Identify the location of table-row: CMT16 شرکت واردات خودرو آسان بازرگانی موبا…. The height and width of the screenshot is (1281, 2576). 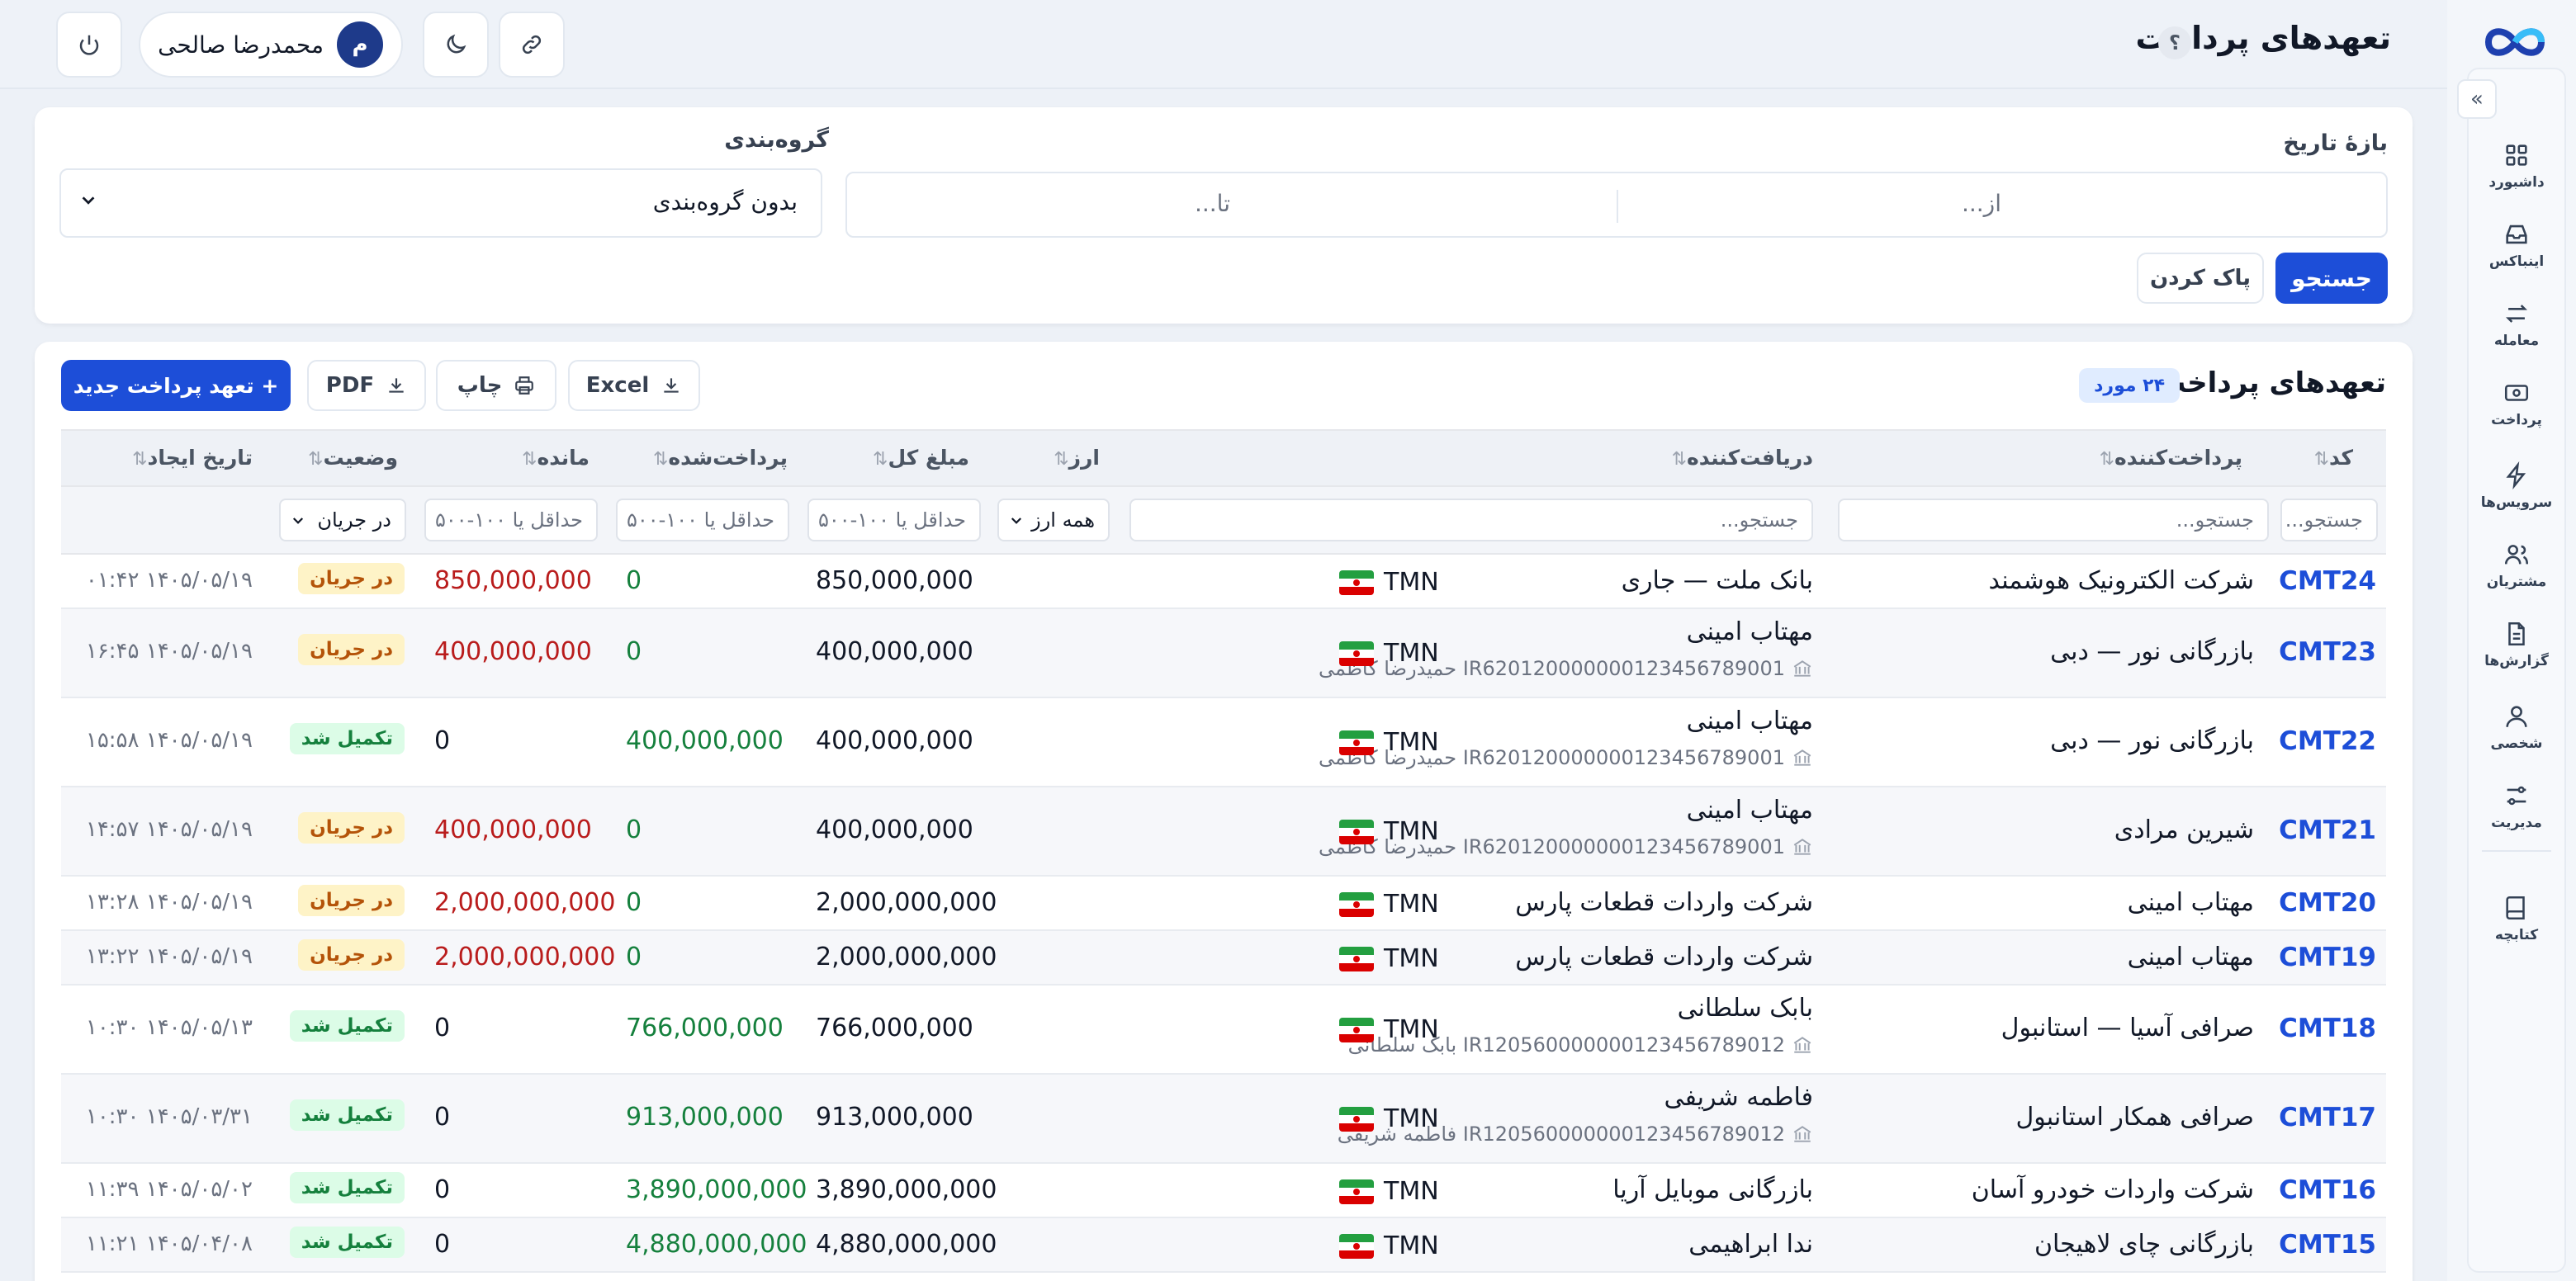
(1223, 1191).